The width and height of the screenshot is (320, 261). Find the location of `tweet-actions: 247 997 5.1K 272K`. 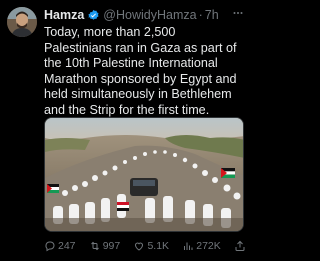

tweet-actions: 247 997 5.1K 272K is located at coordinates (145, 246).